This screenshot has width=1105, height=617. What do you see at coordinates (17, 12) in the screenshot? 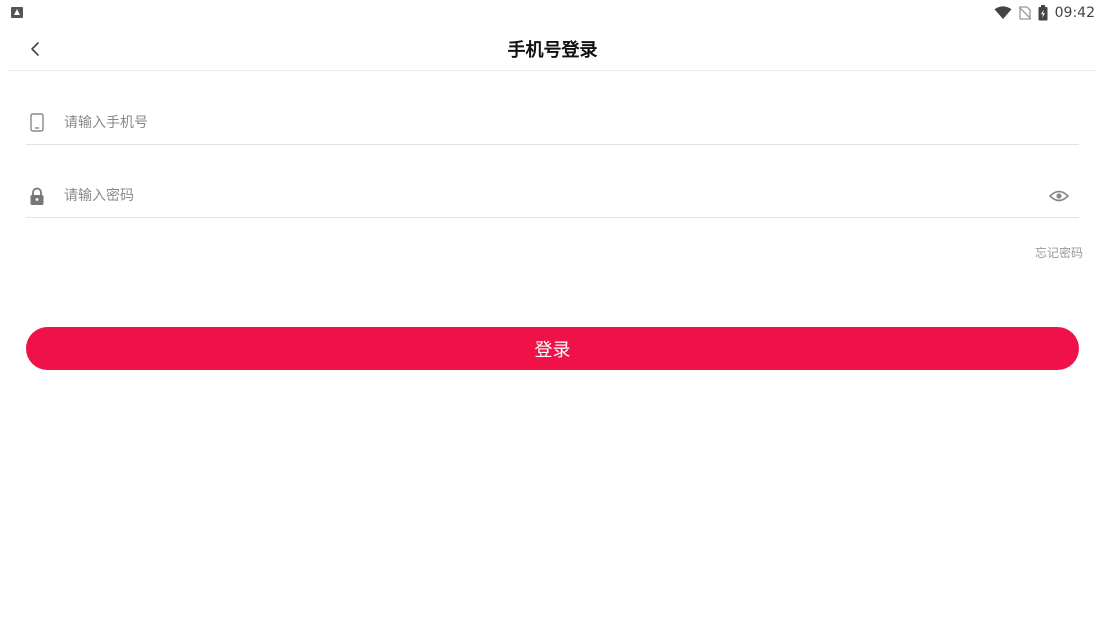
I see `app-notification-icon` at bounding box center [17, 12].